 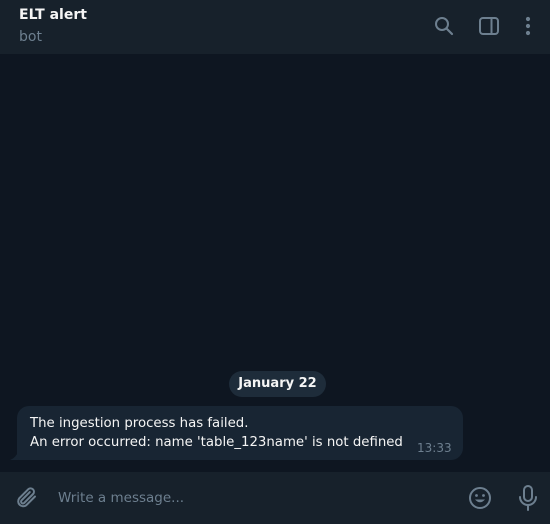 I want to click on toggle-side-panel-button, so click(x=489, y=26).